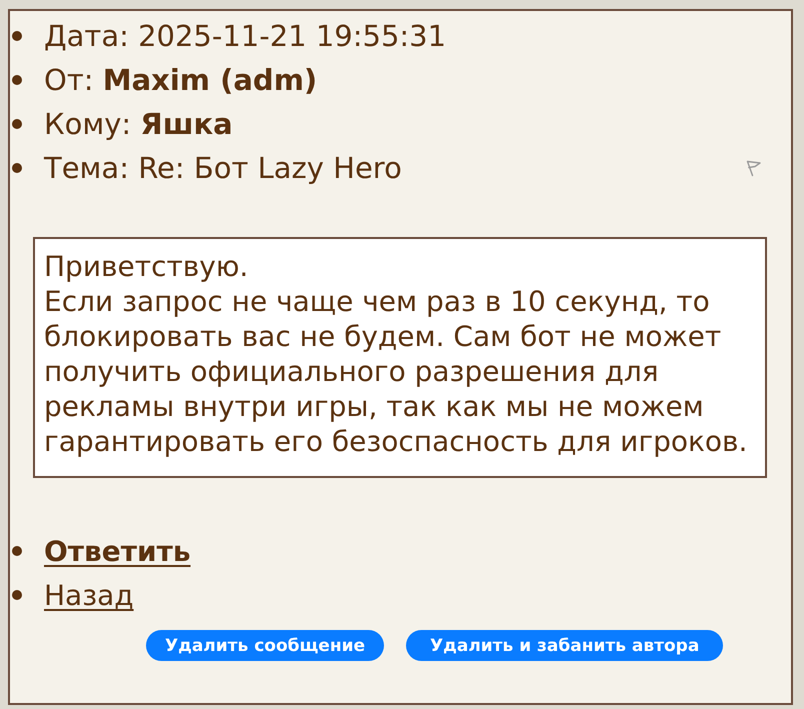 This screenshot has height=709, width=804. I want to click on action-link: Назад, so click(89, 595).